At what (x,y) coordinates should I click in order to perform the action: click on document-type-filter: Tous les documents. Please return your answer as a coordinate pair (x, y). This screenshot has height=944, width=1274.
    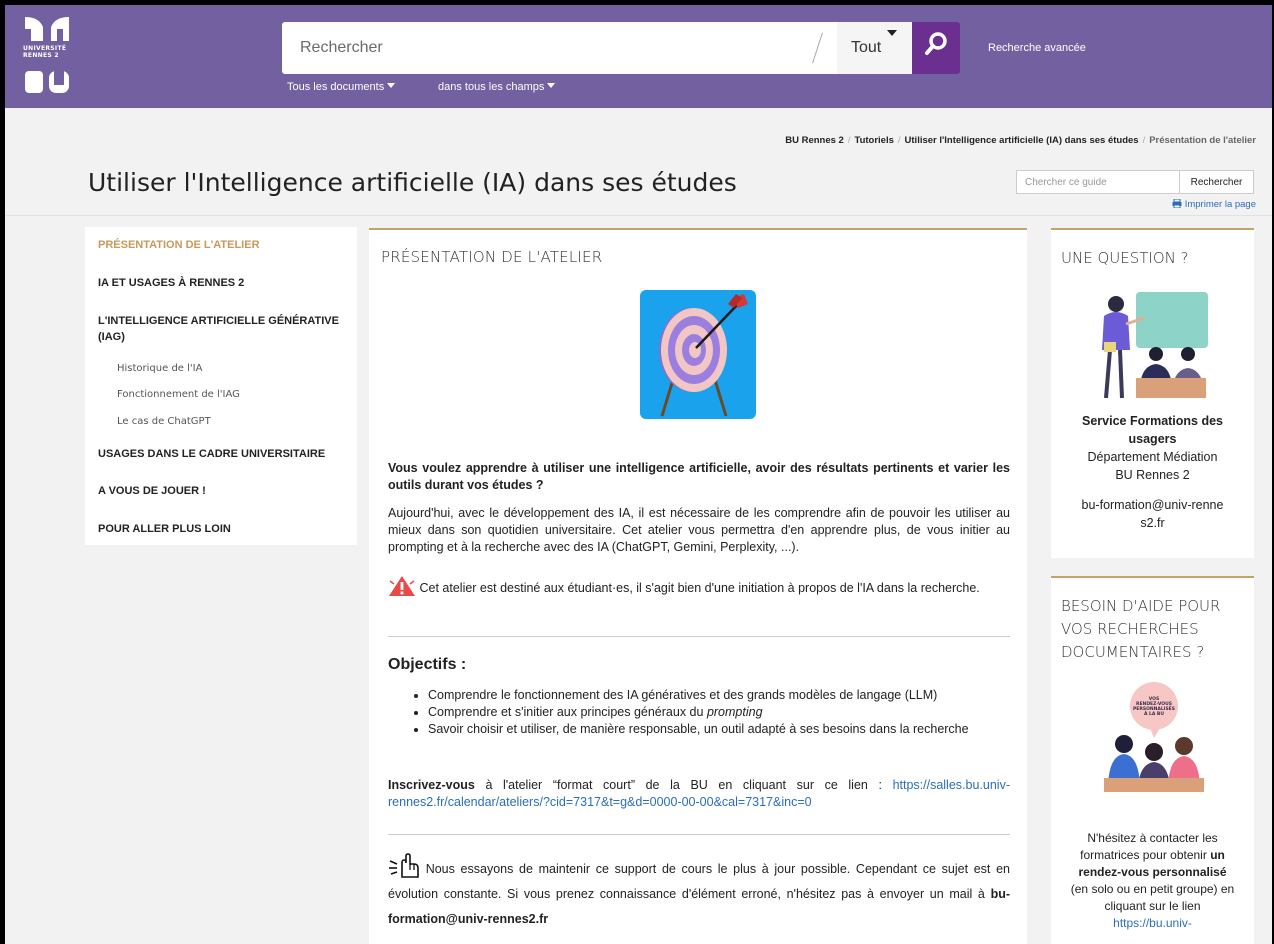
    Looking at the image, I should click on (341, 87).